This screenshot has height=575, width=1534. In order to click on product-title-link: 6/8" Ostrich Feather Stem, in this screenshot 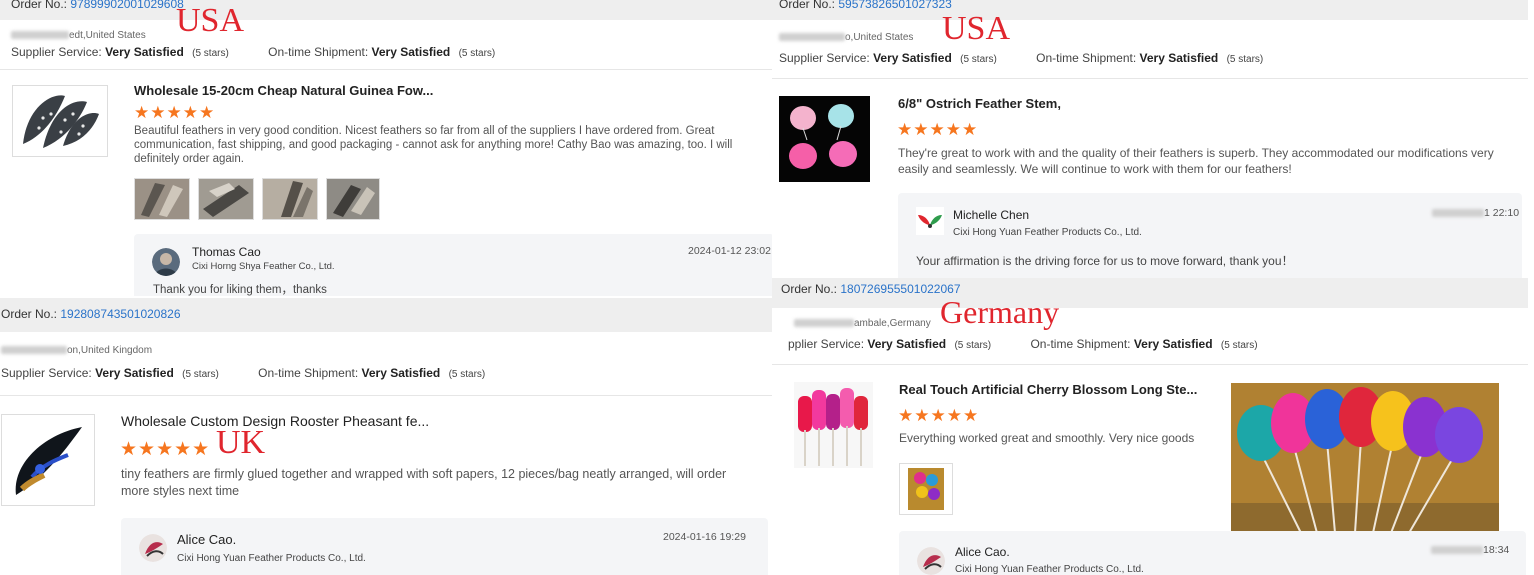, I will do `click(979, 103)`.